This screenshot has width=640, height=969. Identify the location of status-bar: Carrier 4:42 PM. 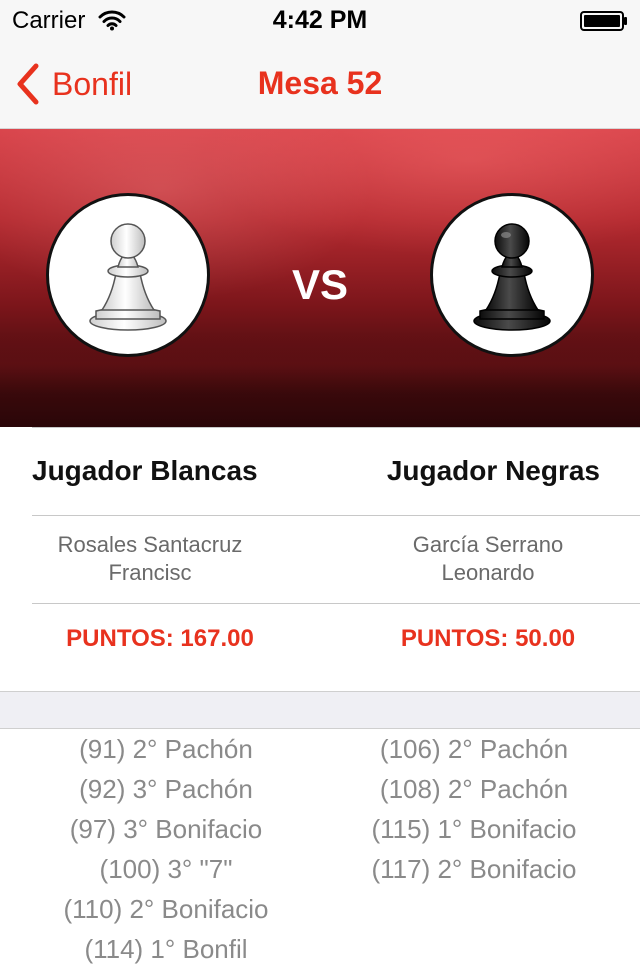
(320, 20).